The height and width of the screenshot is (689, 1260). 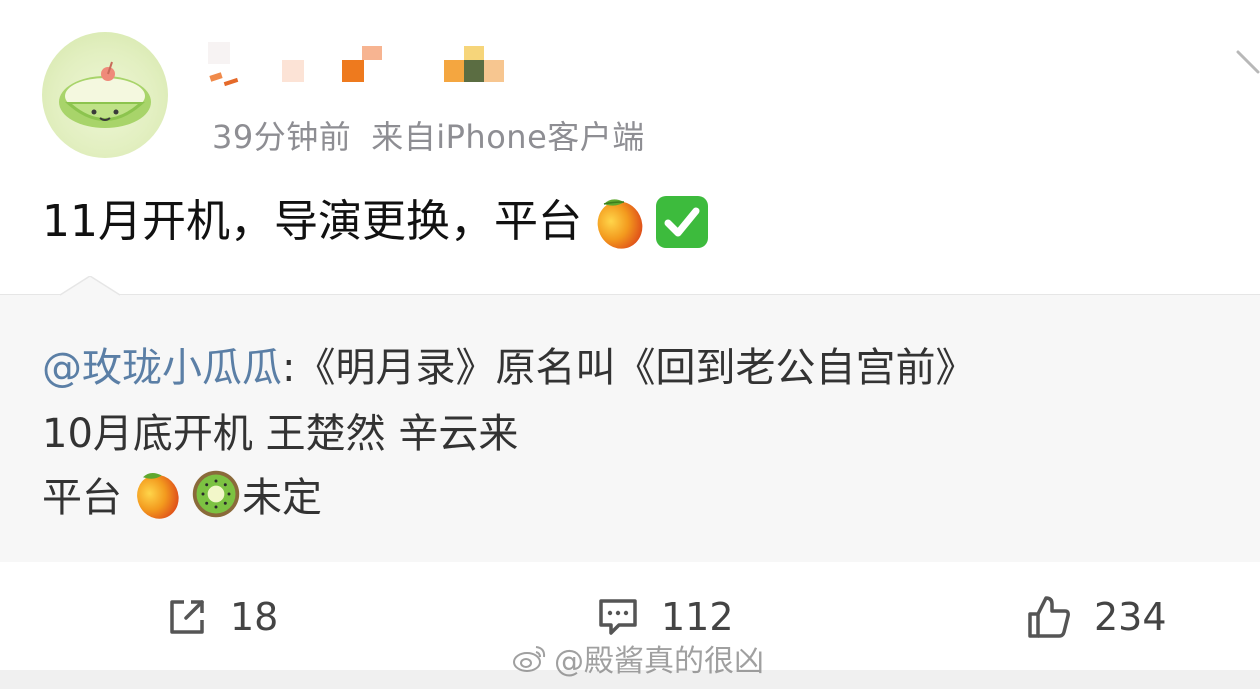 What do you see at coordinates (280, 434) in the screenshot?
I see `repost-line-2-text: 10月底开机 王楚然 辛云来` at bounding box center [280, 434].